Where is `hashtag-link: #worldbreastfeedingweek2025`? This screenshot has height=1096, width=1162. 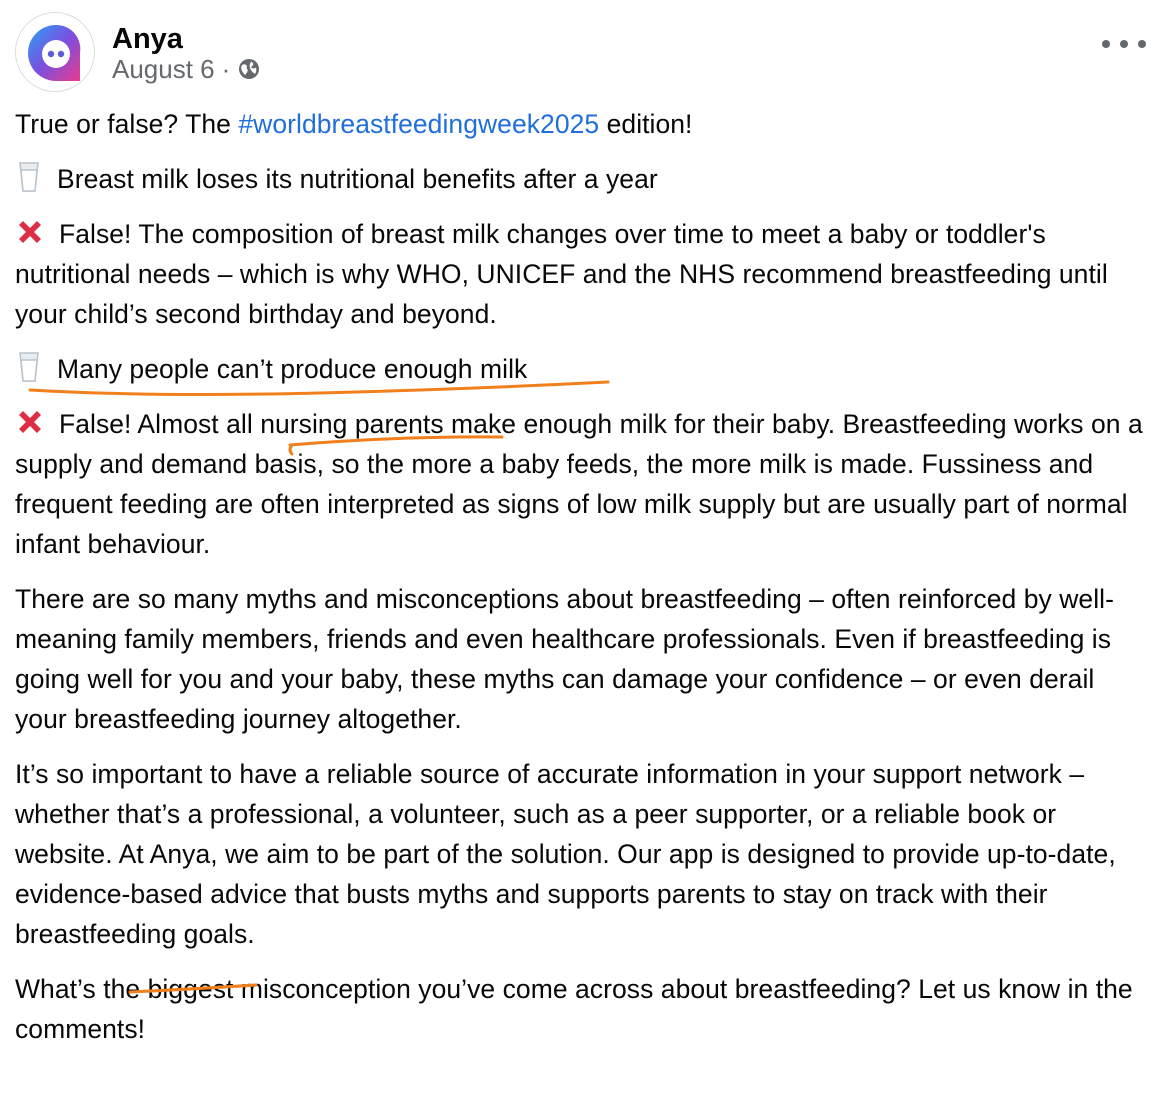
hashtag-link: #worldbreastfeedingweek2025 is located at coordinates (418, 124).